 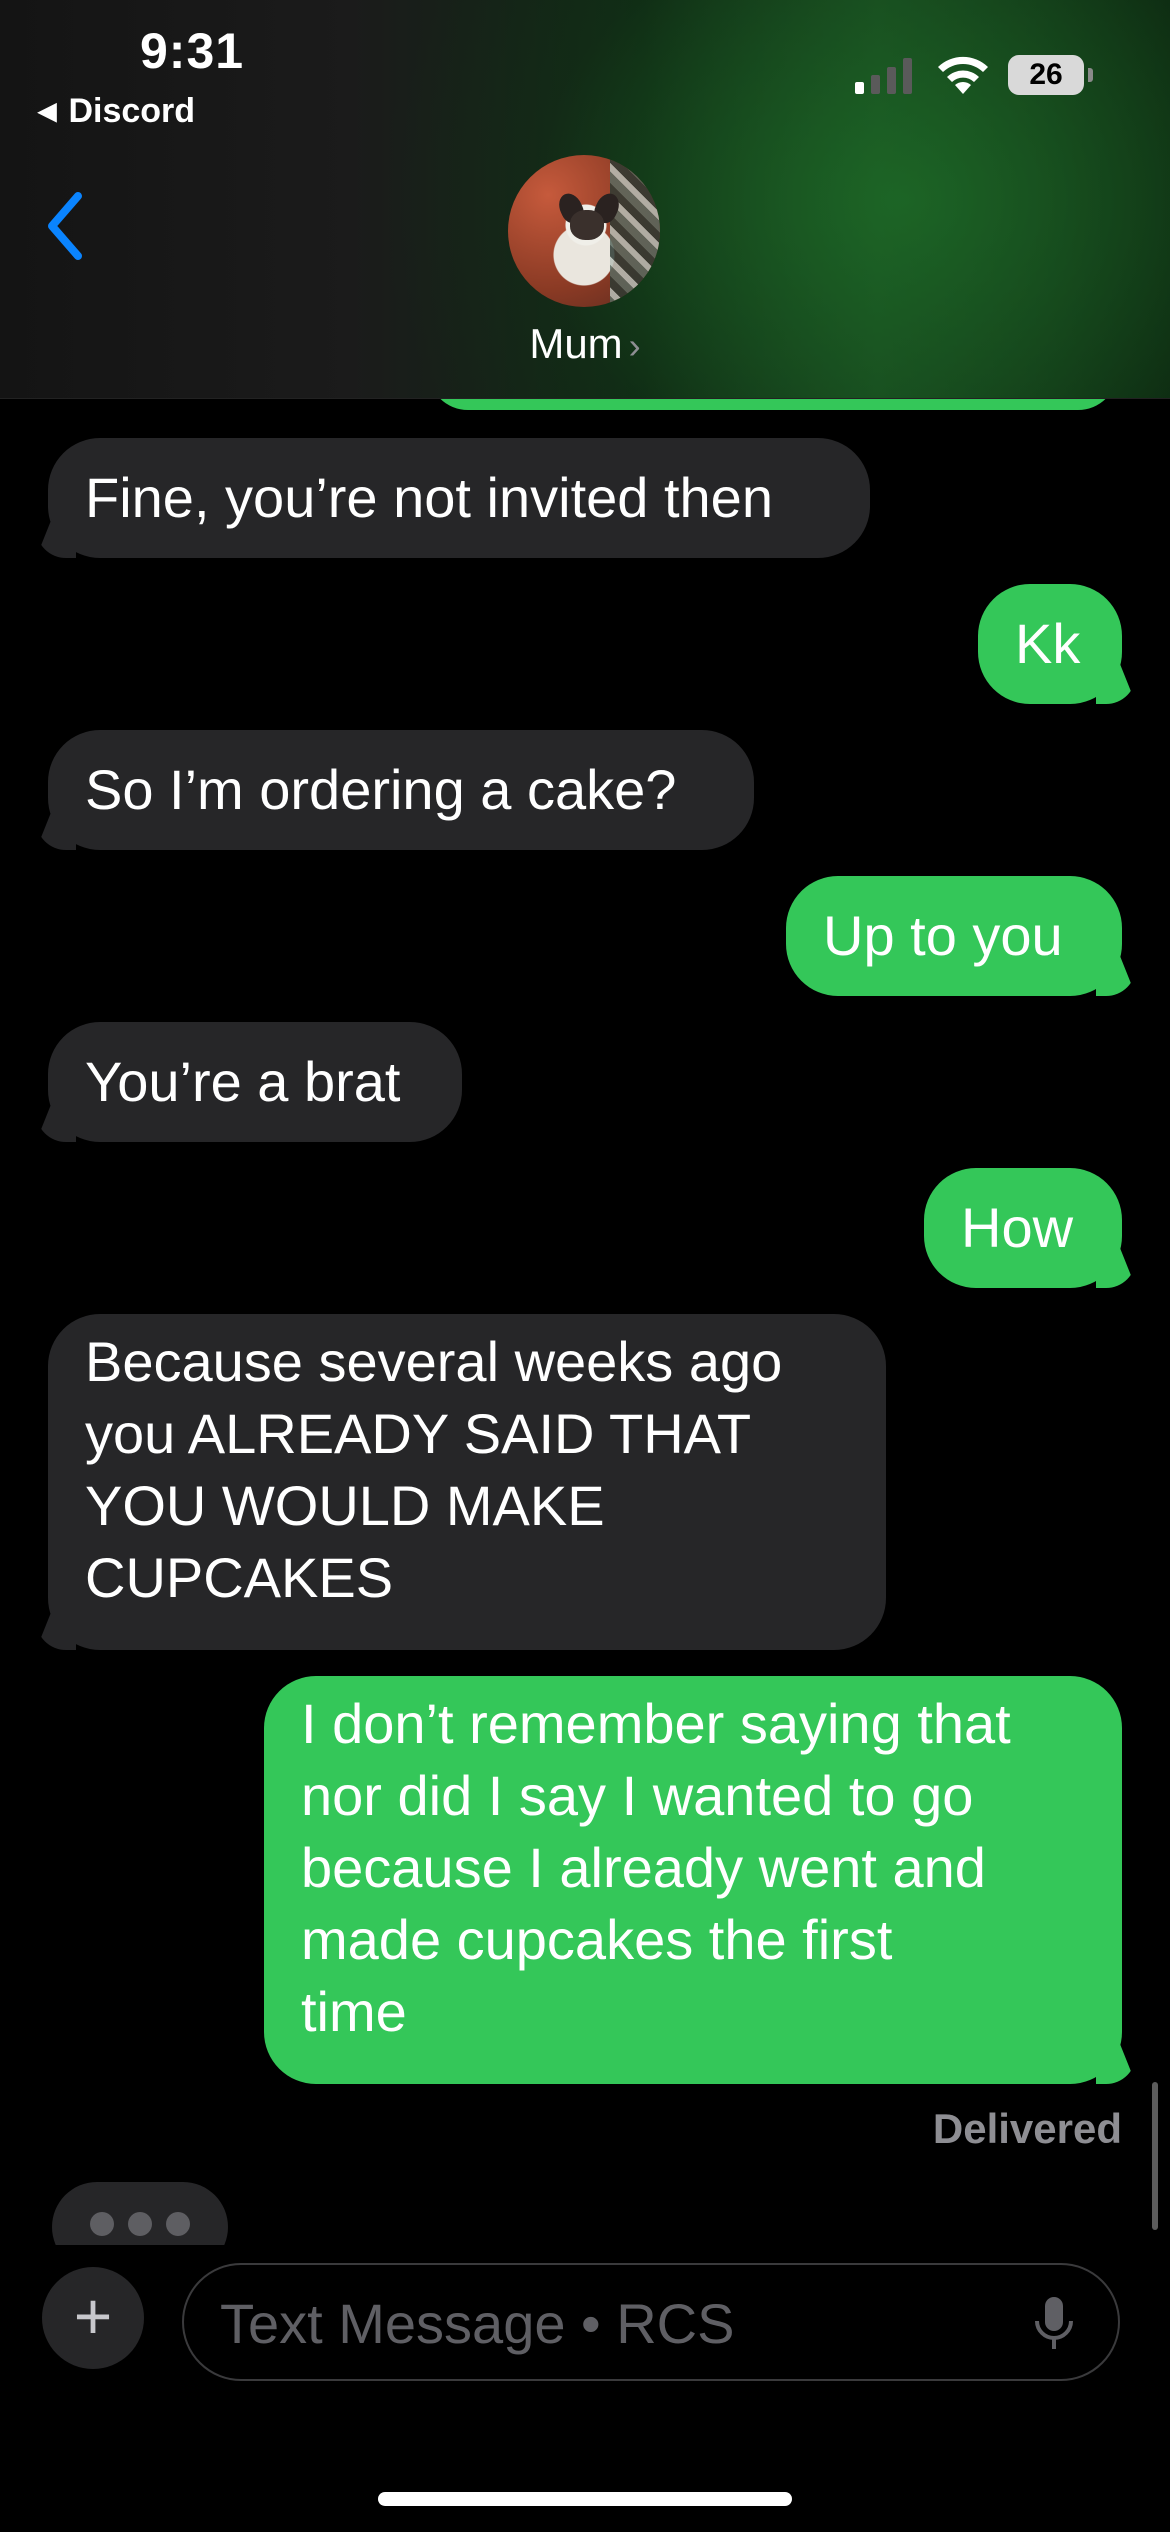 I want to click on home-indicator, so click(x=585, y=2499).